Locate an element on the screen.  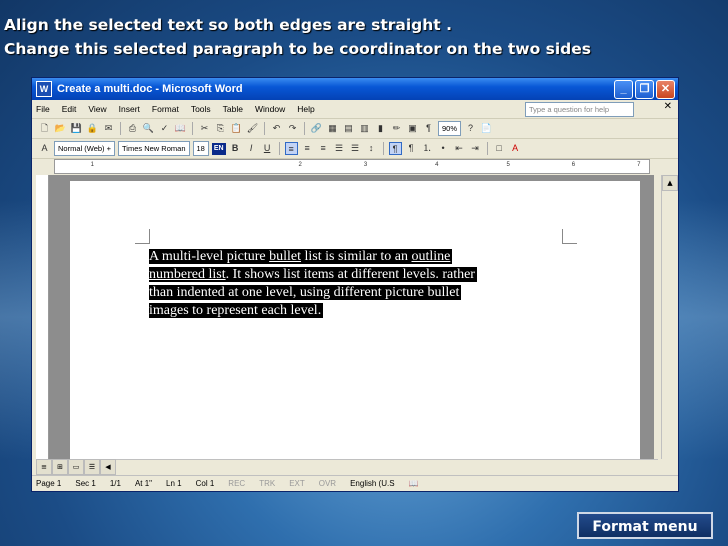
show-hide-icon: ¶ is located at coordinates (428, 128).